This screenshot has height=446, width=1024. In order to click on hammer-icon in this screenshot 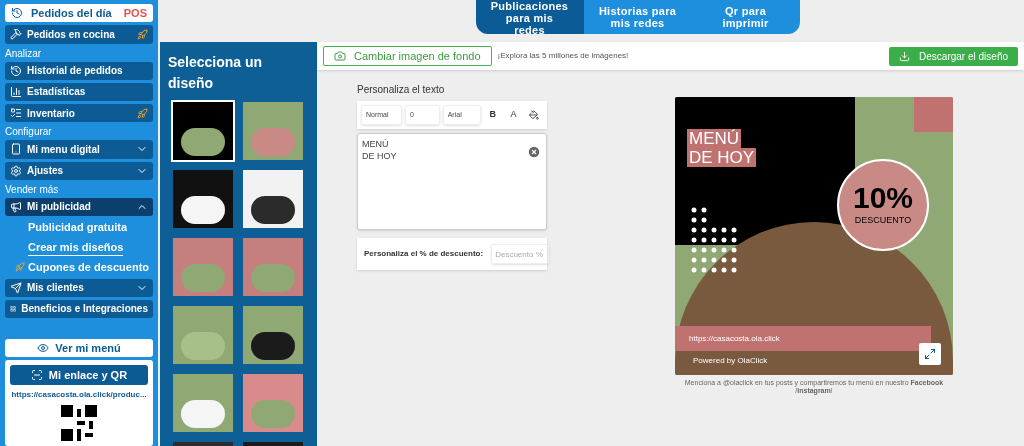, I will do `click(16, 34)`.